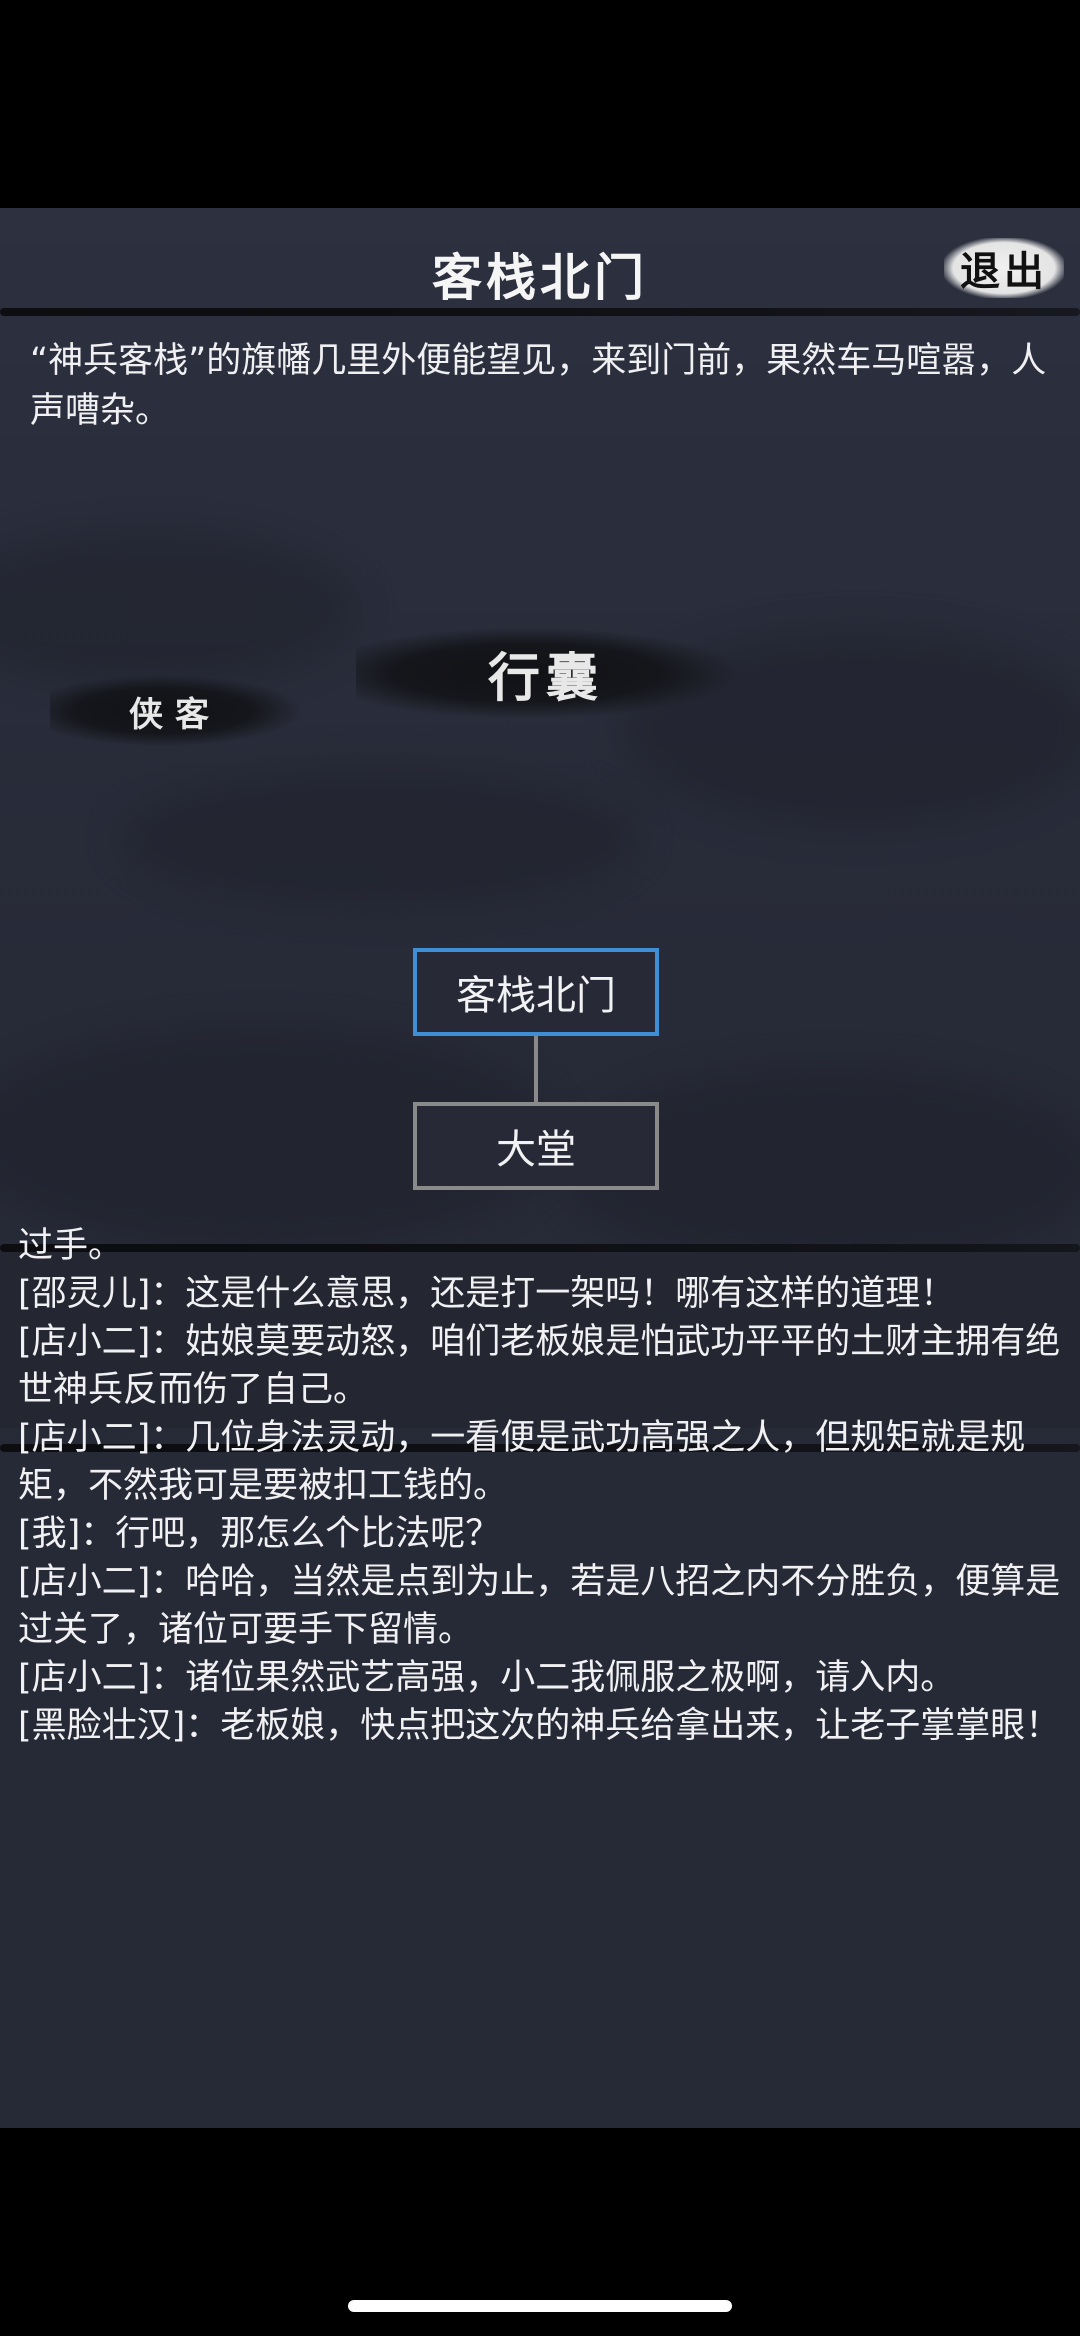 This screenshot has width=1080, height=2336. I want to click on divider, so click(540, 312).